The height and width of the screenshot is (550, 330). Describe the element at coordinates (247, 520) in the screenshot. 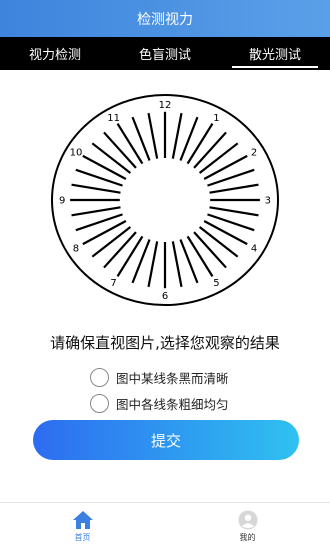

I see `user-icon` at that location.